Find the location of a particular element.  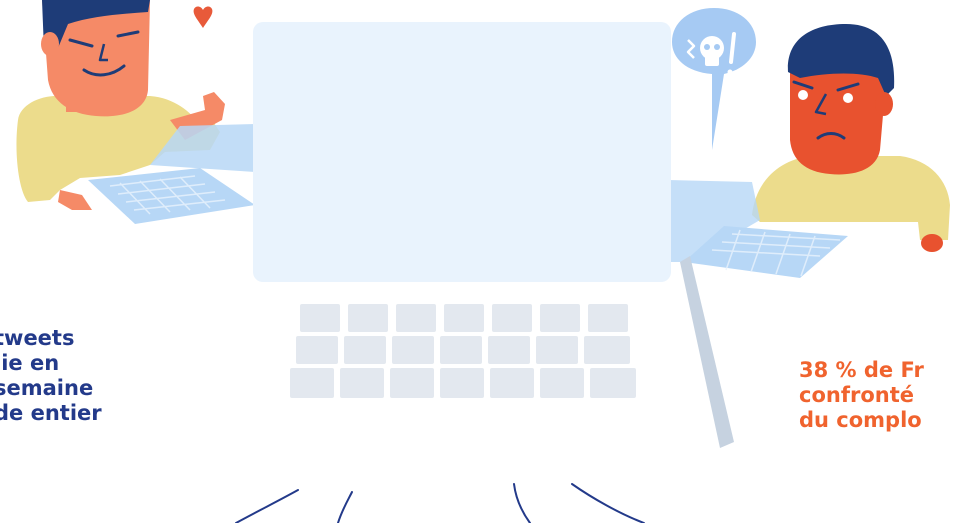

monitor-stand is located at coordinates (707, 352).